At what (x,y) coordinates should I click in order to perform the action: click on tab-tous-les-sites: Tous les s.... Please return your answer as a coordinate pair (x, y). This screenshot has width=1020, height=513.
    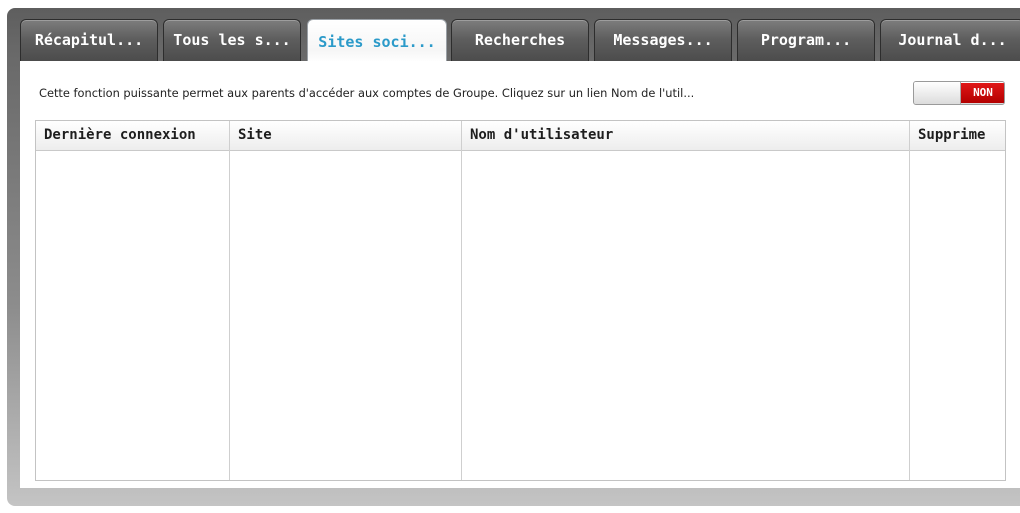
    Looking at the image, I should click on (232, 40).